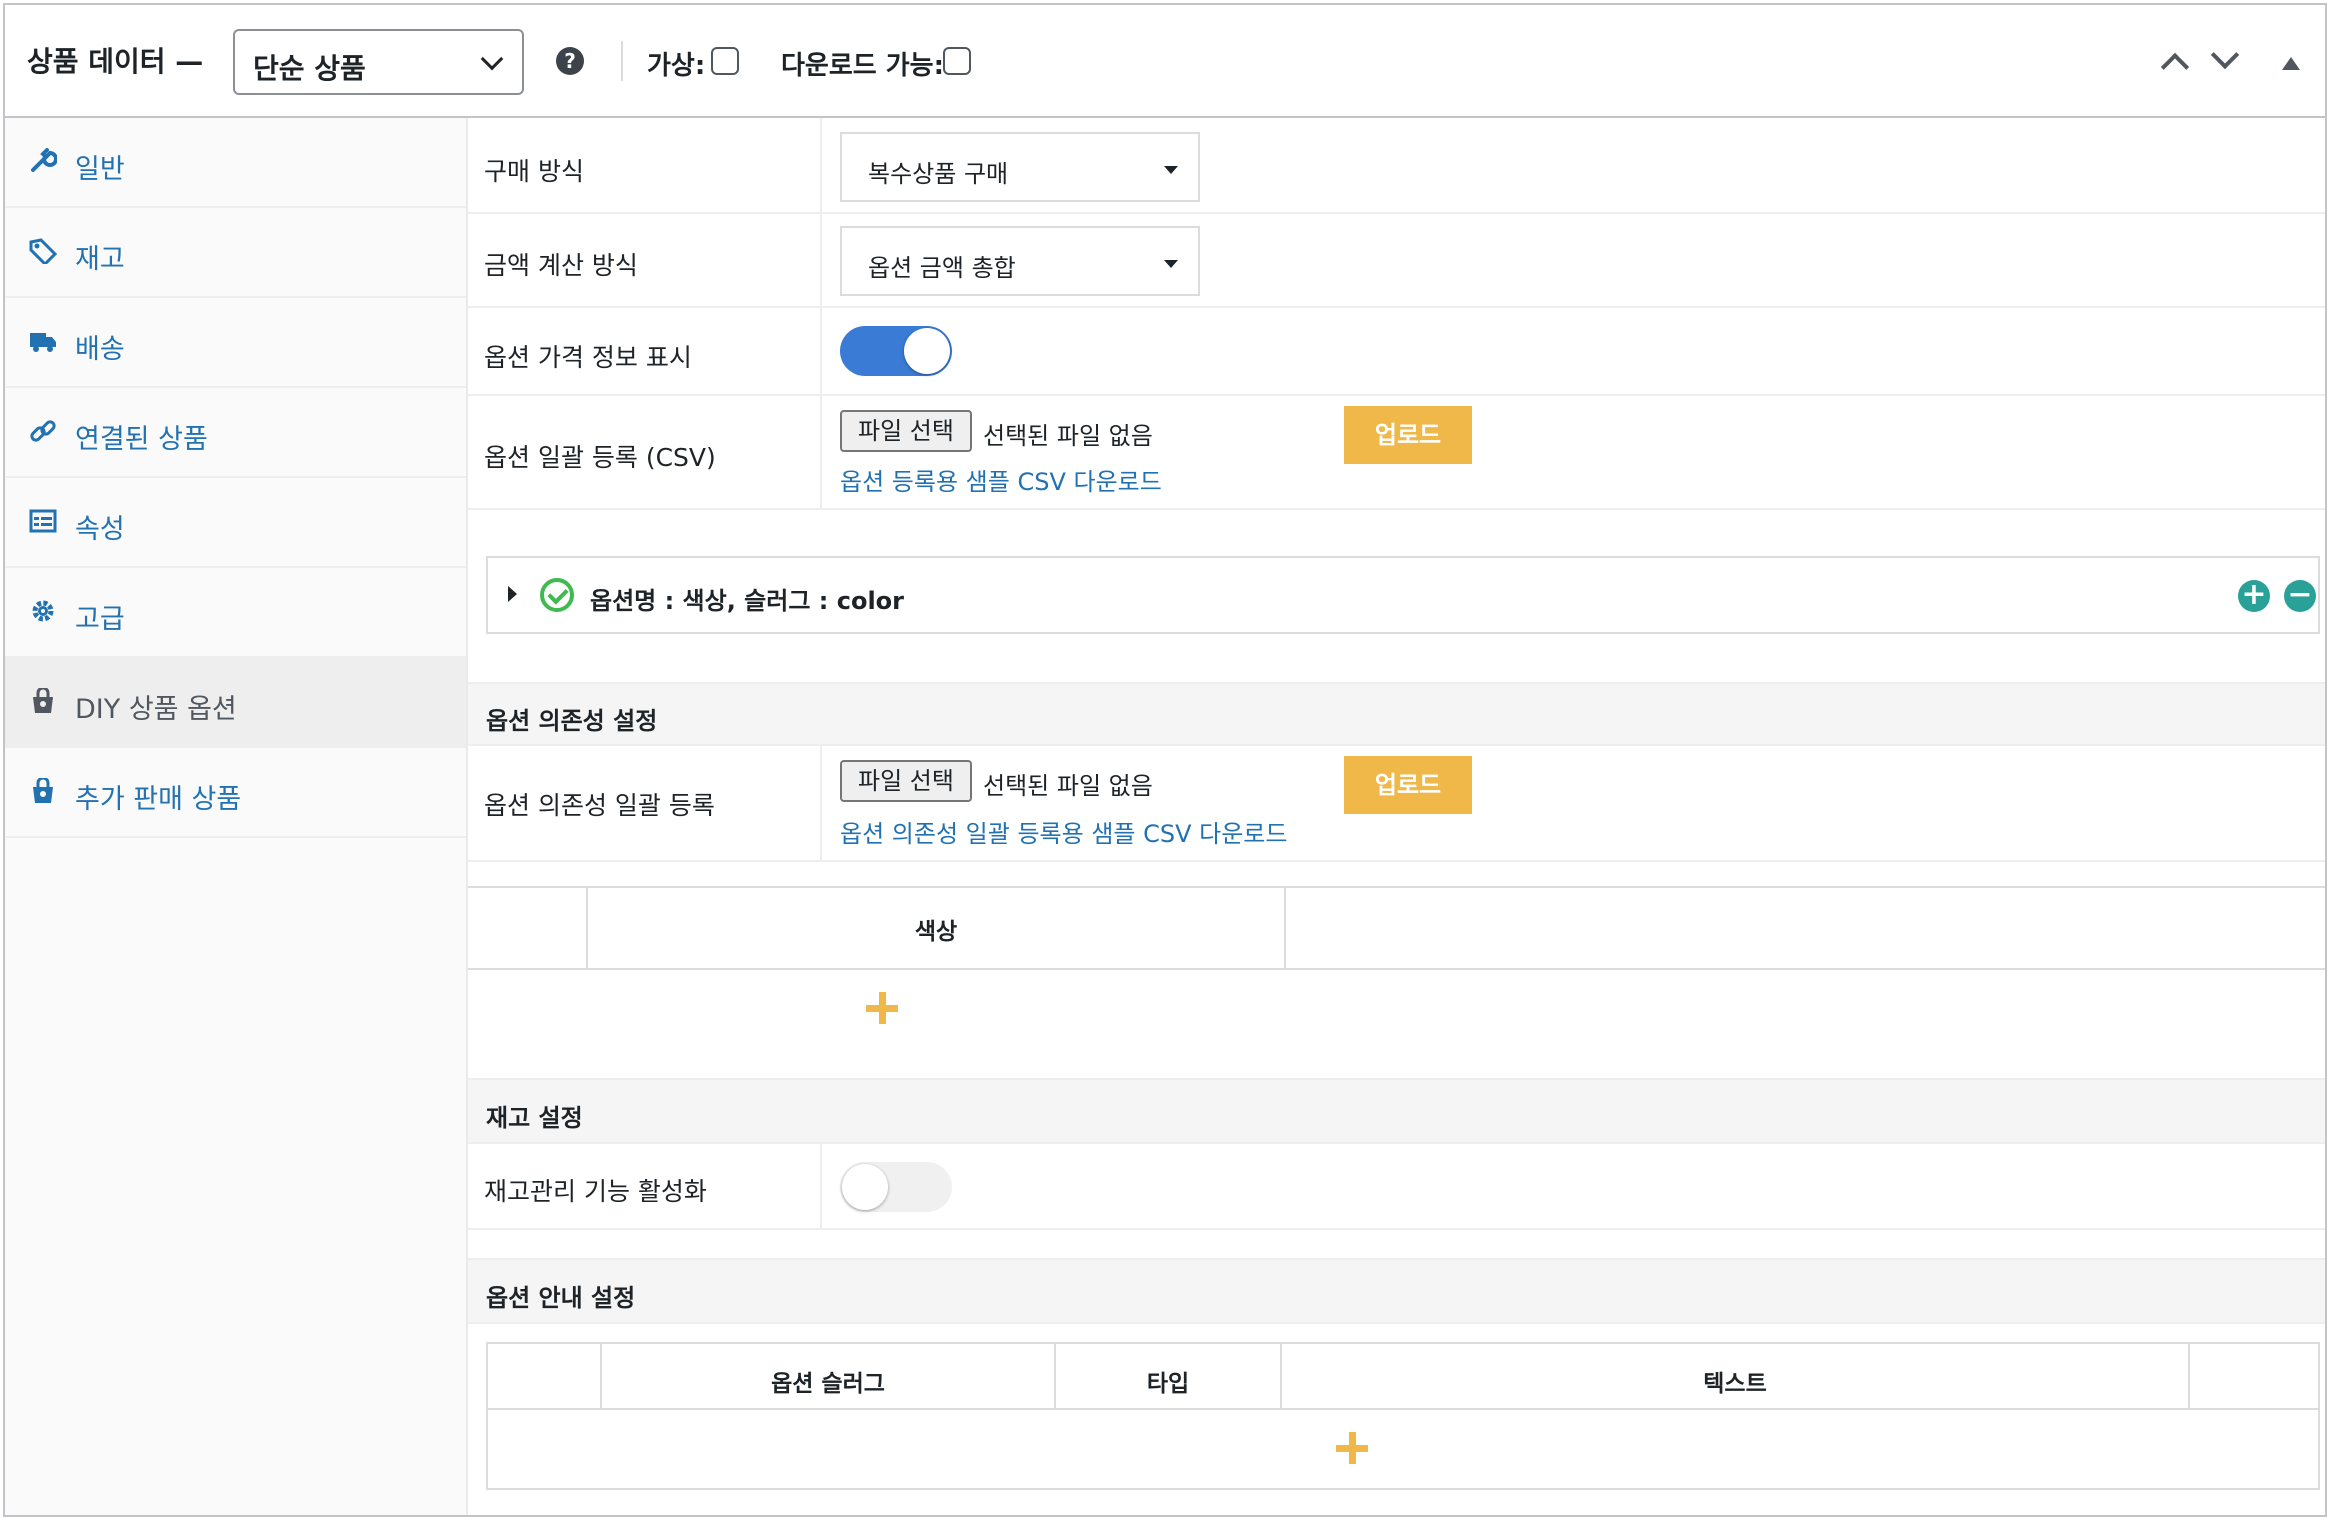  What do you see at coordinates (1396, 352) in the screenshot?
I see `show-price-info-row: 옵션 가격 정보 표시` at bounding box center [1396, 352].